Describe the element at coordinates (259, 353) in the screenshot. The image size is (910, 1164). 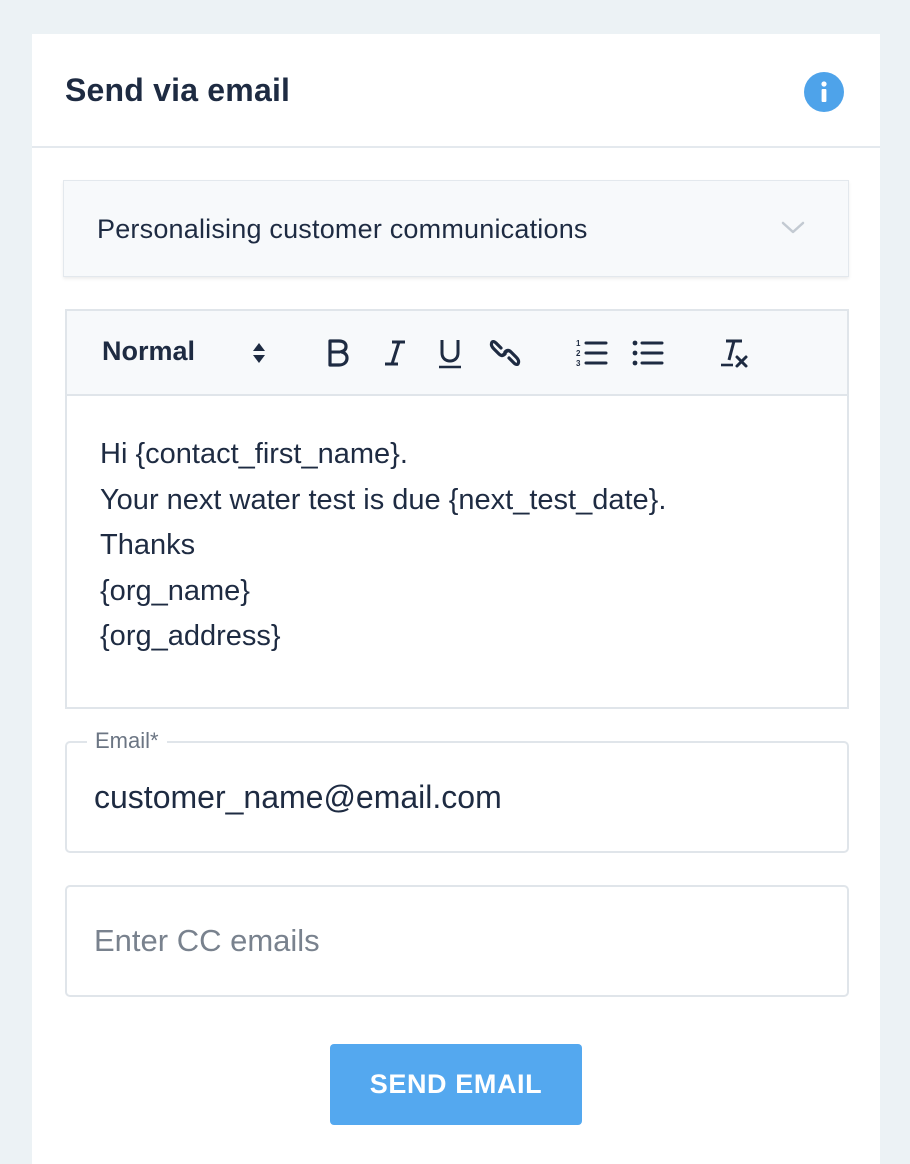
I see `select-arrows-icon` at that location.